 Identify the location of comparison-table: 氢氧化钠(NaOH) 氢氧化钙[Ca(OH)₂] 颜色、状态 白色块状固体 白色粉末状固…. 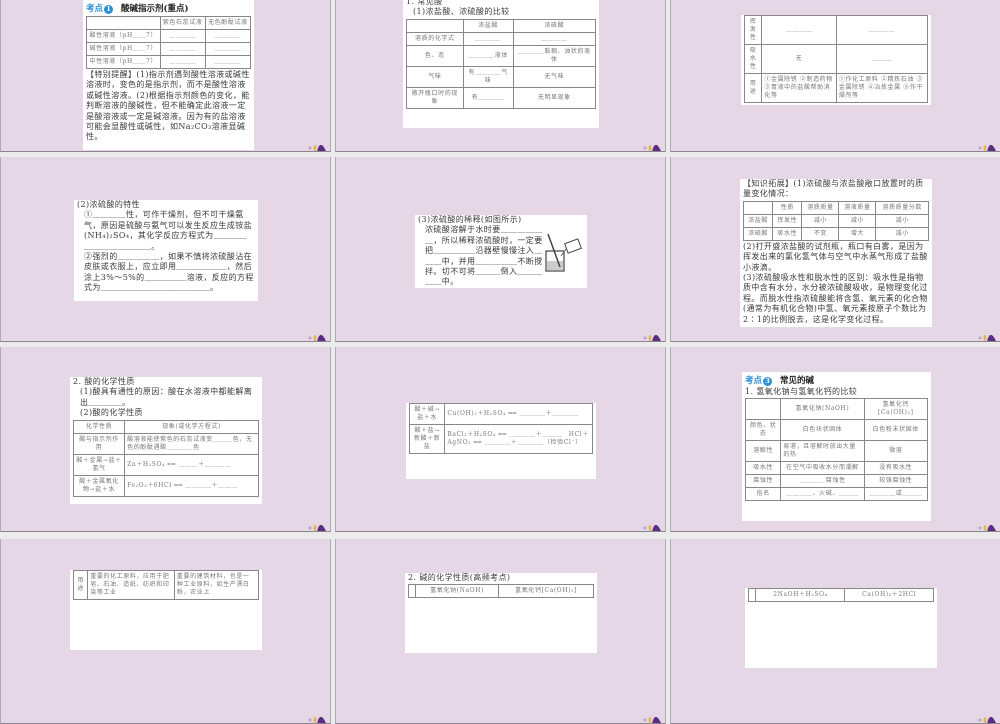
(836, 450).